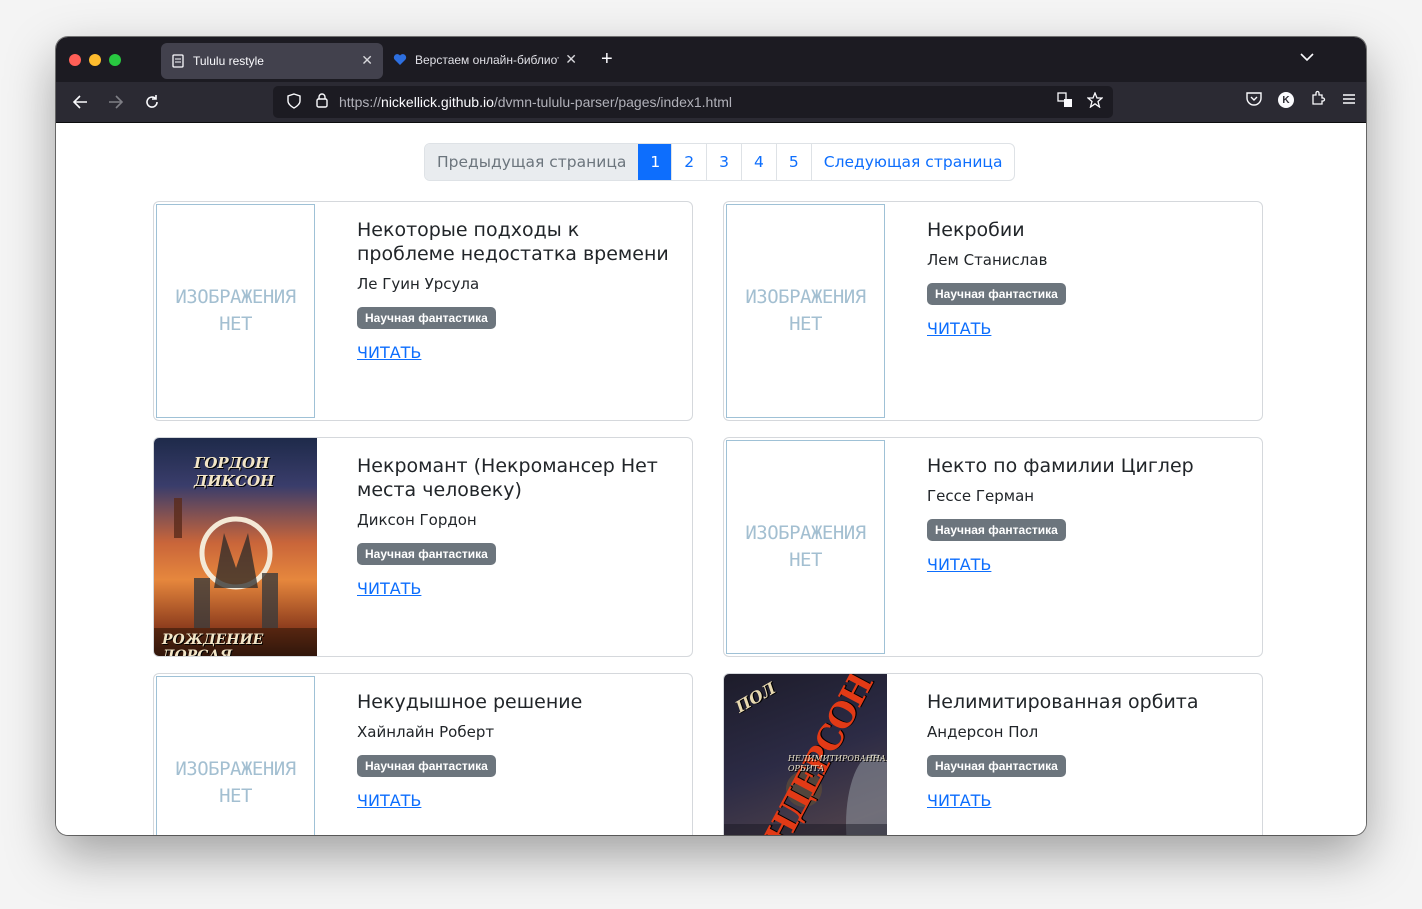 This screenshot has width=1422, height=909. What do you see at coordinates (426, 732) in the screenshot?
I see `book-author: Хайнлайн Роберт` at bounding box center [426, 732].